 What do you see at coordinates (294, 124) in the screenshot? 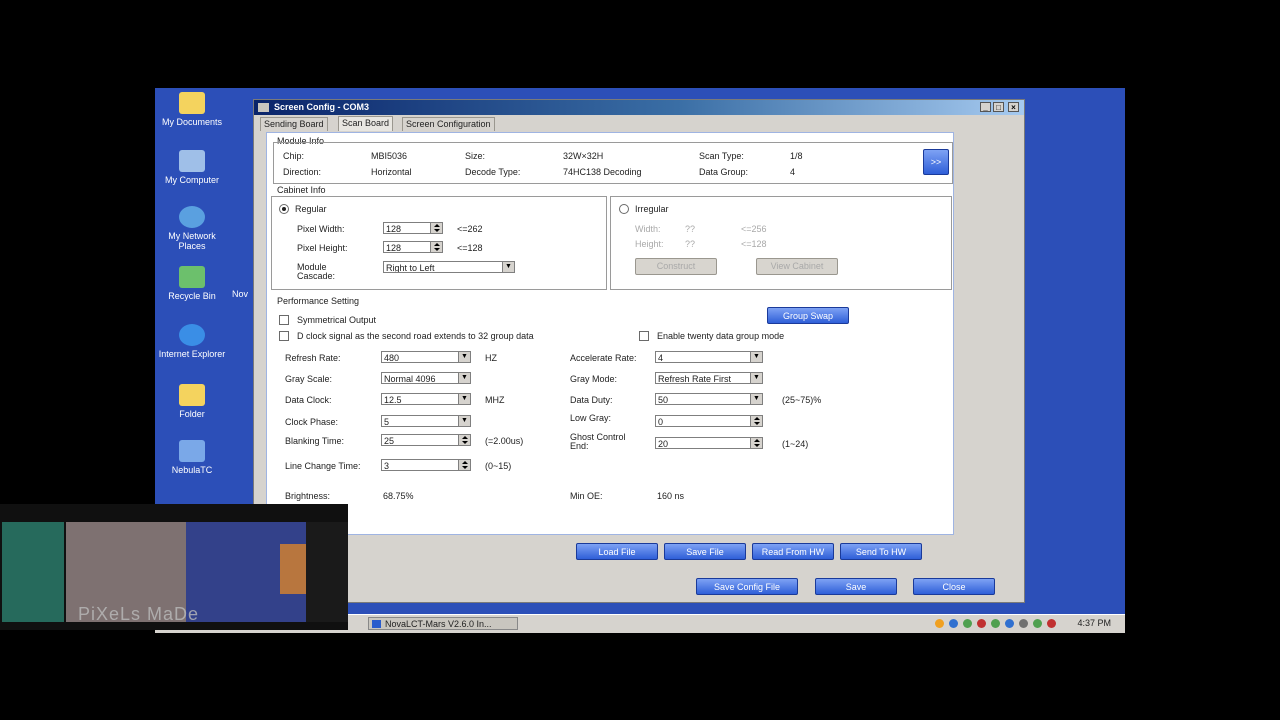
I see `tab-sending-board: Sending Board` at bounding box center [294, 124].